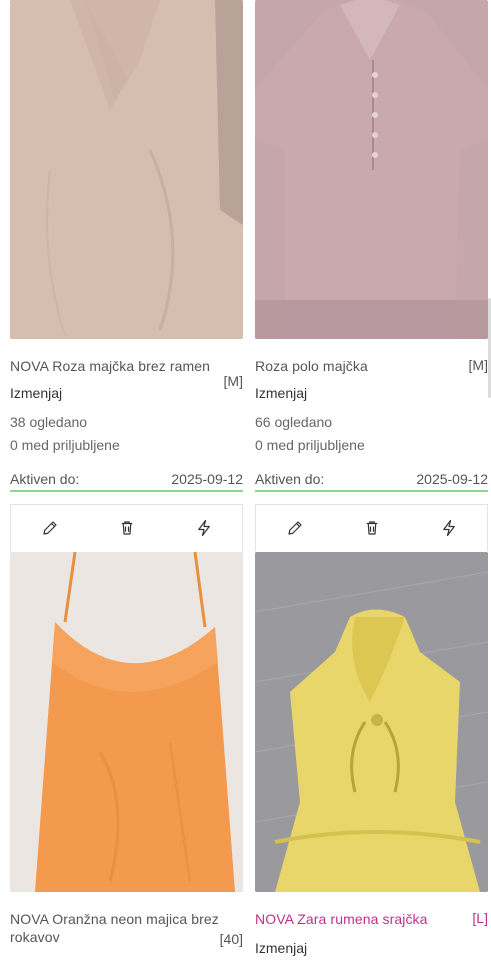 The image size is (491, 960). I want to click on listing-title-block: NOVA Zara rumena srajčka [L], so click(371, 920).